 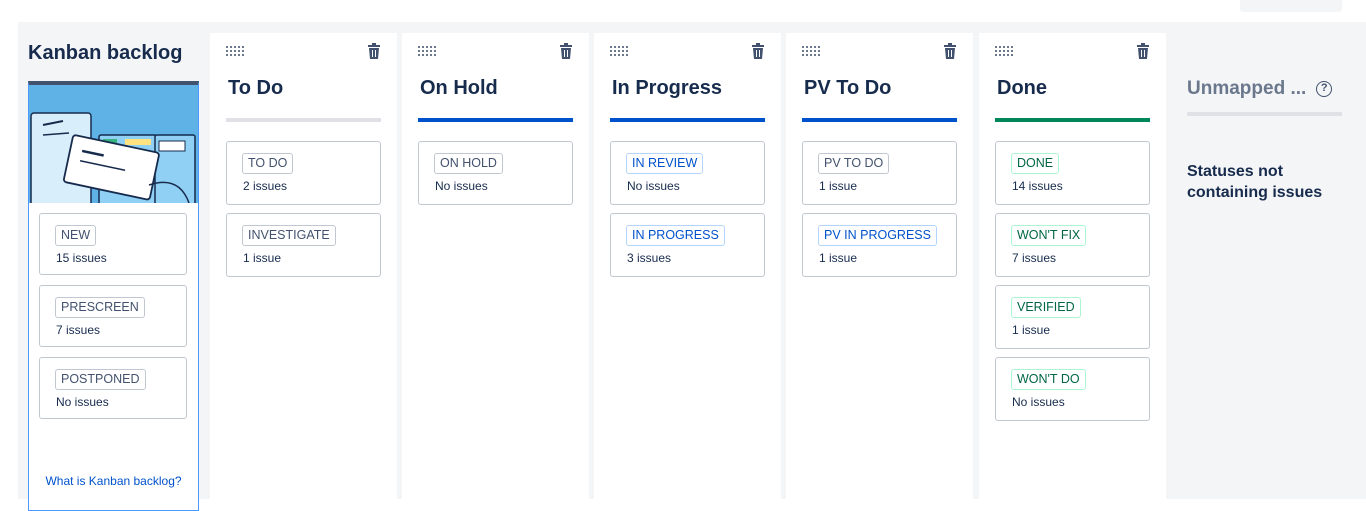 What do you see at coordinates (1049, 235) in the screenshot?
I see `status-lozenge: WON'T FIX` at bounding box center [1049, 235].